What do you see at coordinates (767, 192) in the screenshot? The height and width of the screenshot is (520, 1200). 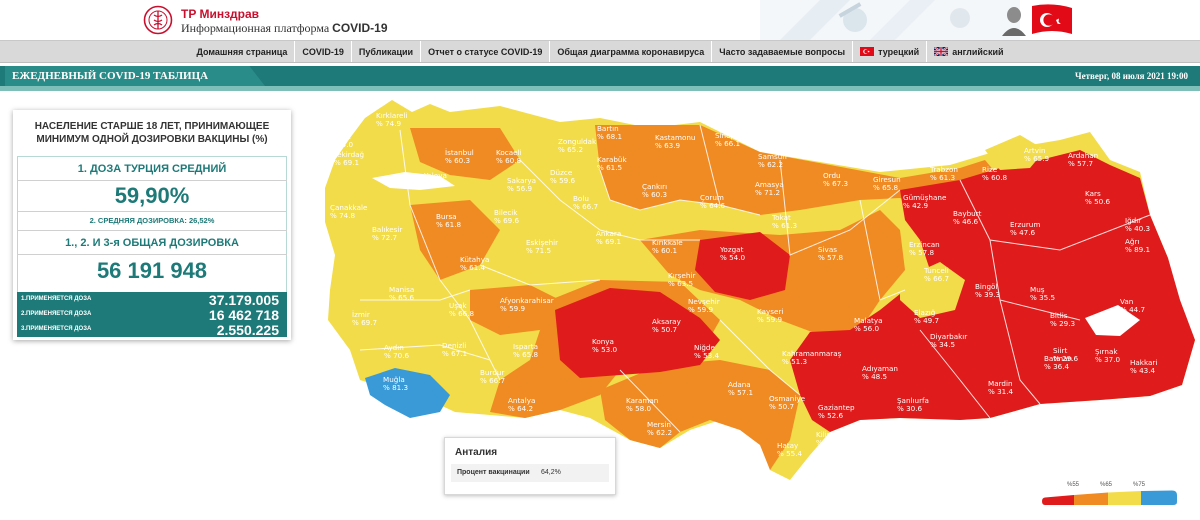 I see `province-value: % 71.2` at bounding box center [767, 192].